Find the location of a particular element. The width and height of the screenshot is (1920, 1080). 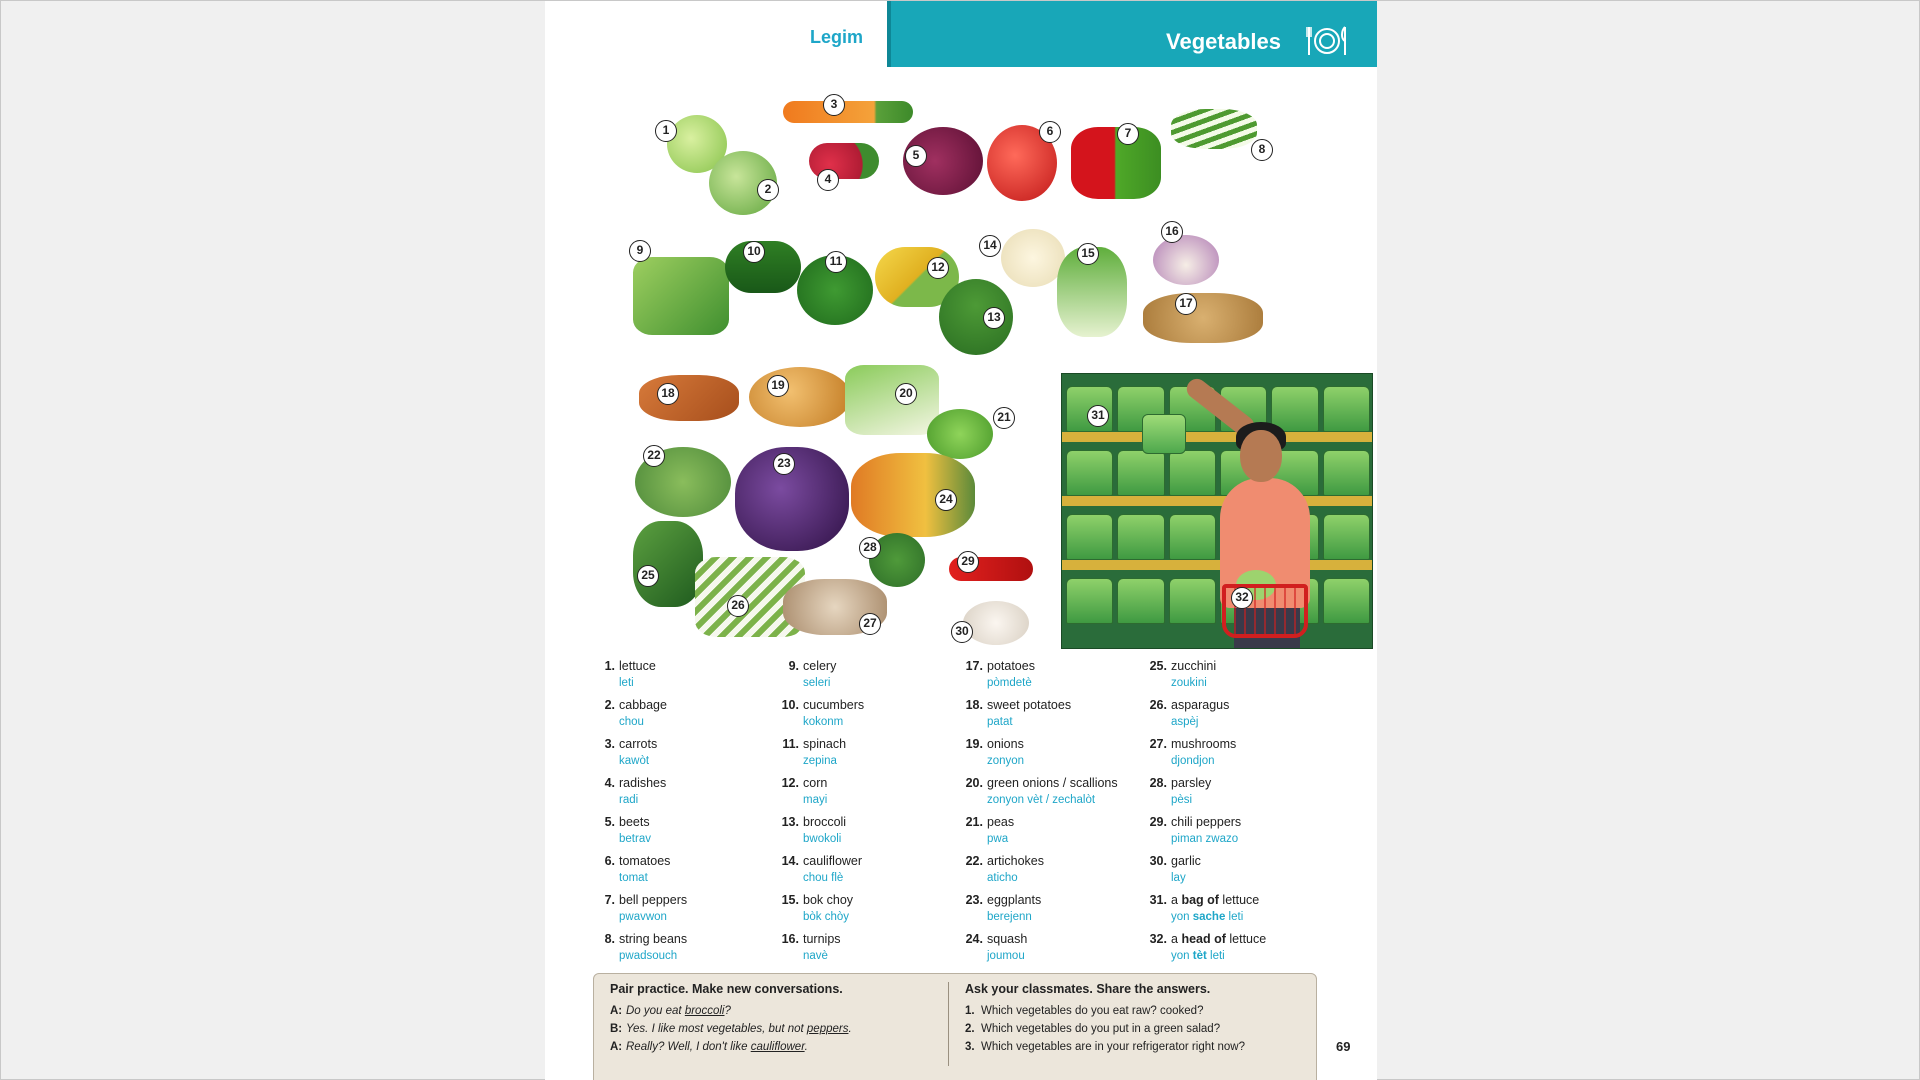

vocab-item: 11. spinach zepina is located at coordinates (814, 752).